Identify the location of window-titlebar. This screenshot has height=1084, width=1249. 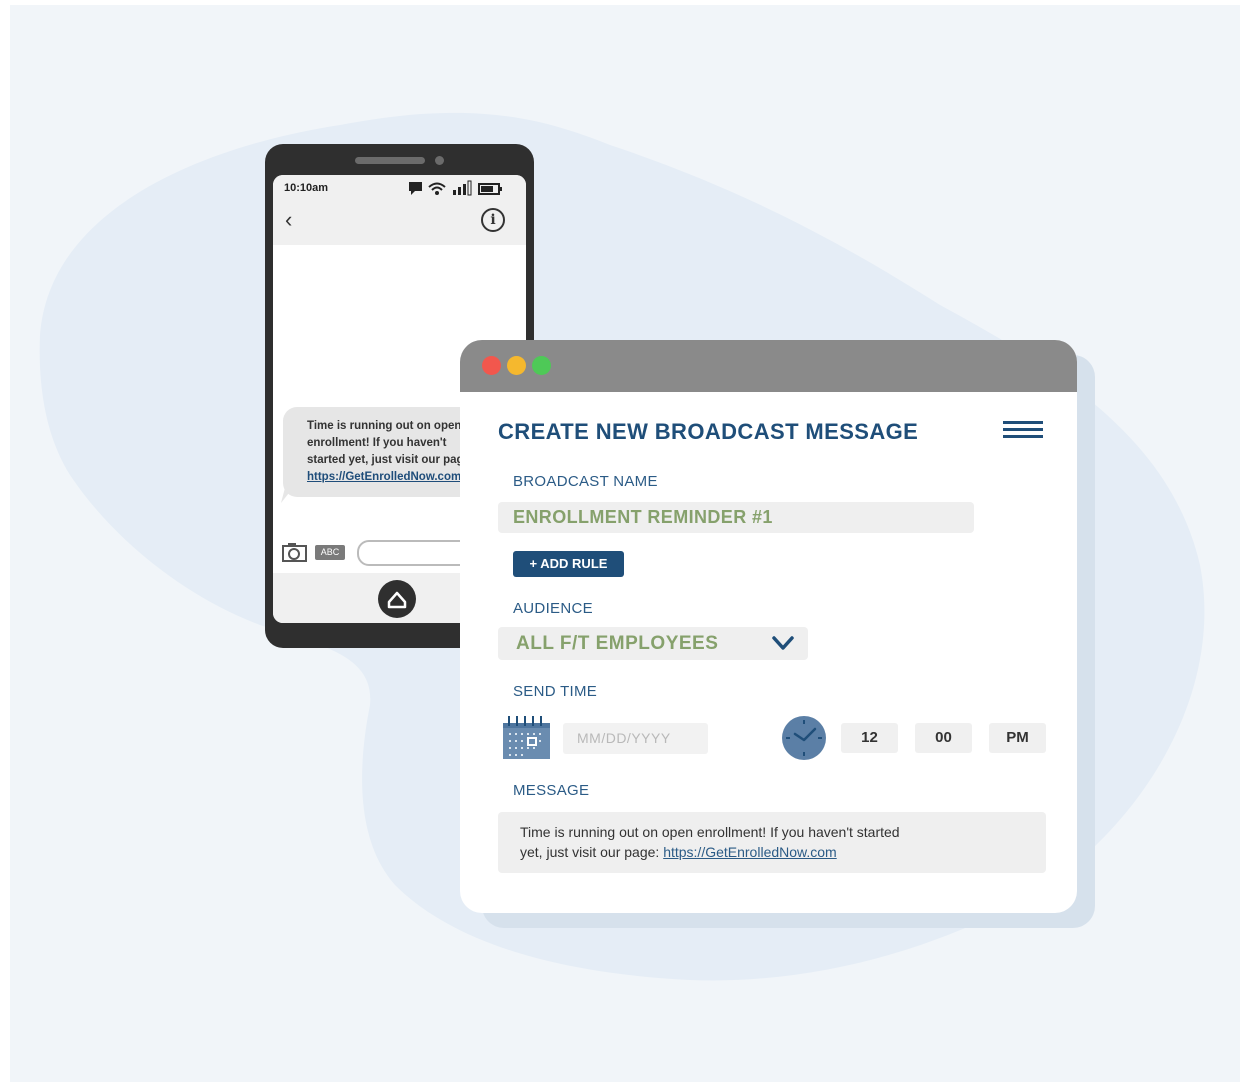
(768, 366).